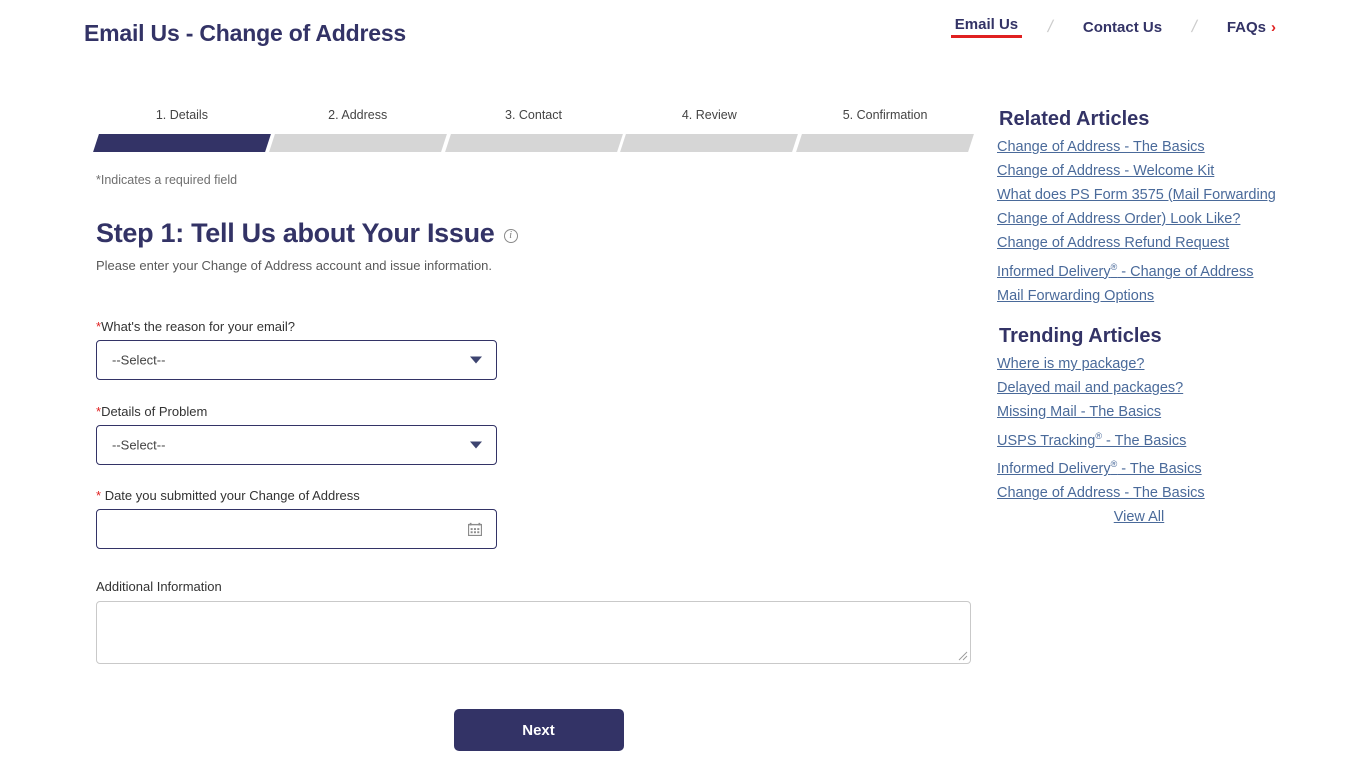 The image size is (1366, 768). What do you see at coordinates (1070, 364) in the screenshot?
I see `trending-article-link-1: Where is my package?` at bounding box center [1070, 364].